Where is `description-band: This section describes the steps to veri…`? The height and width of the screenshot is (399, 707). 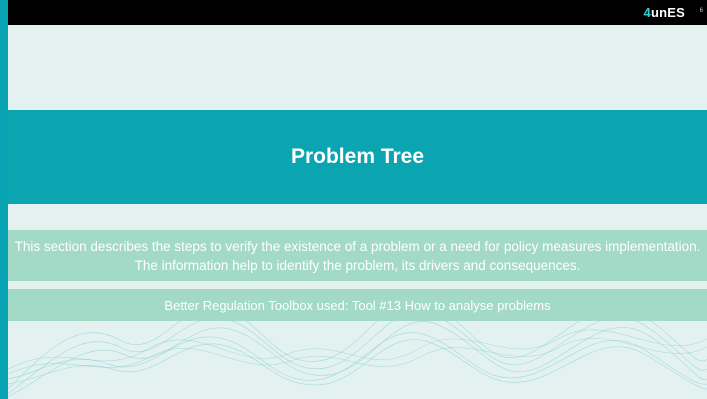 description-band: This section describes the steps to veri… is located at coordinates (357, 255).